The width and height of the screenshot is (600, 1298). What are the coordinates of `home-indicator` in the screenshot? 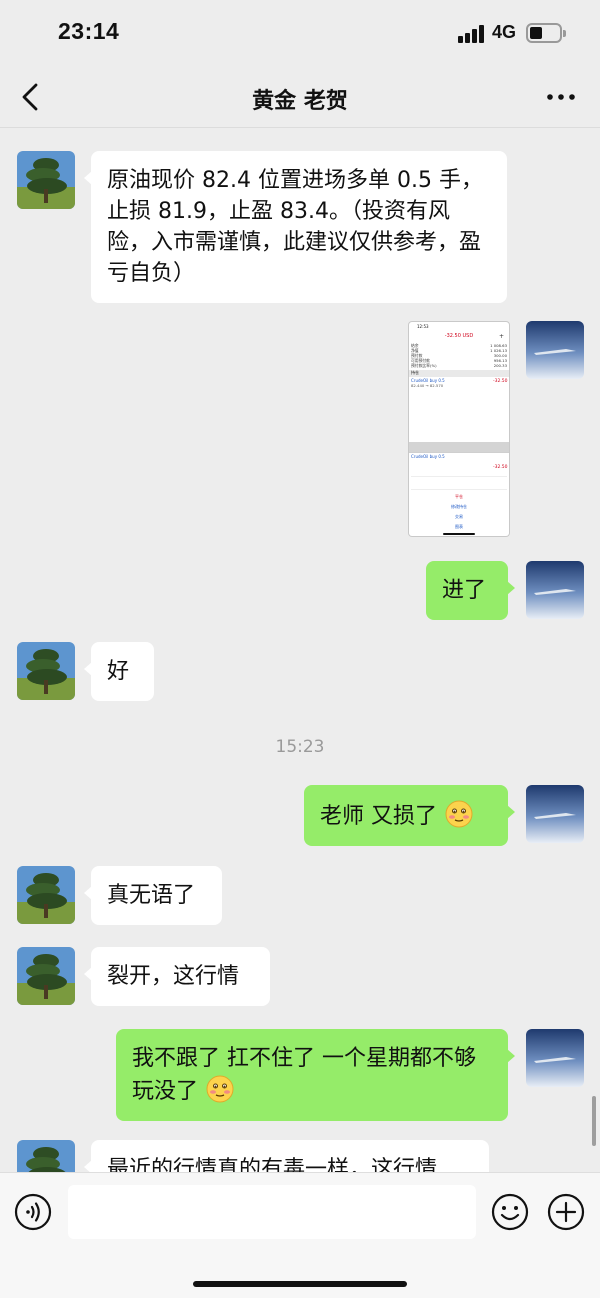 It's located at (300, 1284).